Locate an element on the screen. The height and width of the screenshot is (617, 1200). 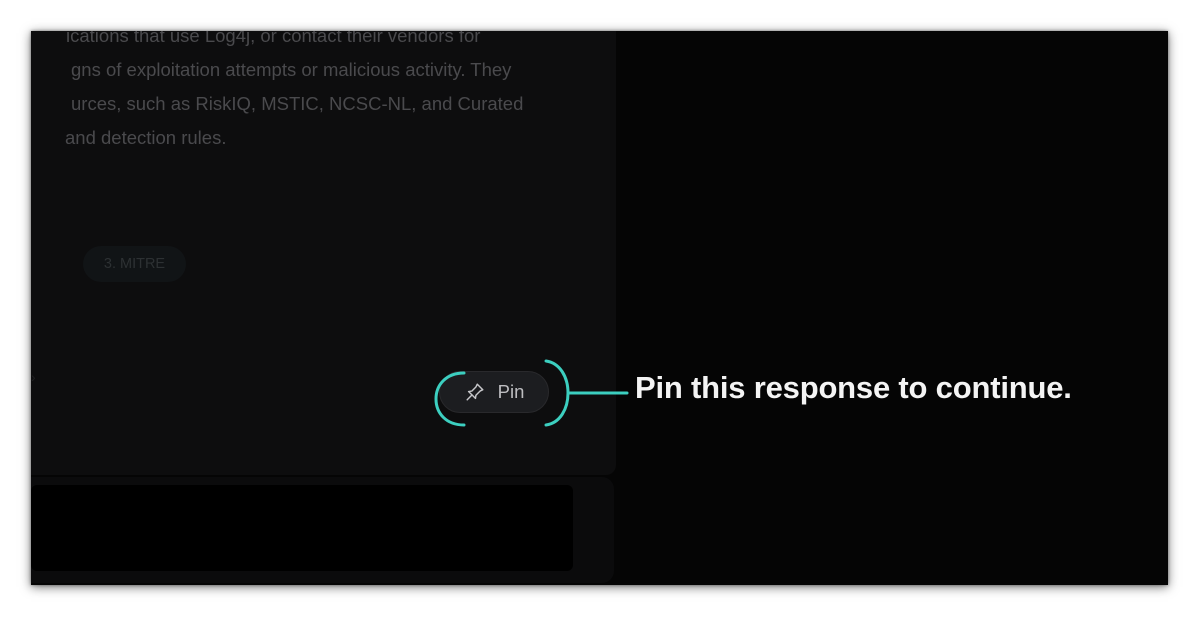
callout-text: Pin this response to continue. is located at coordinates (853, 387).